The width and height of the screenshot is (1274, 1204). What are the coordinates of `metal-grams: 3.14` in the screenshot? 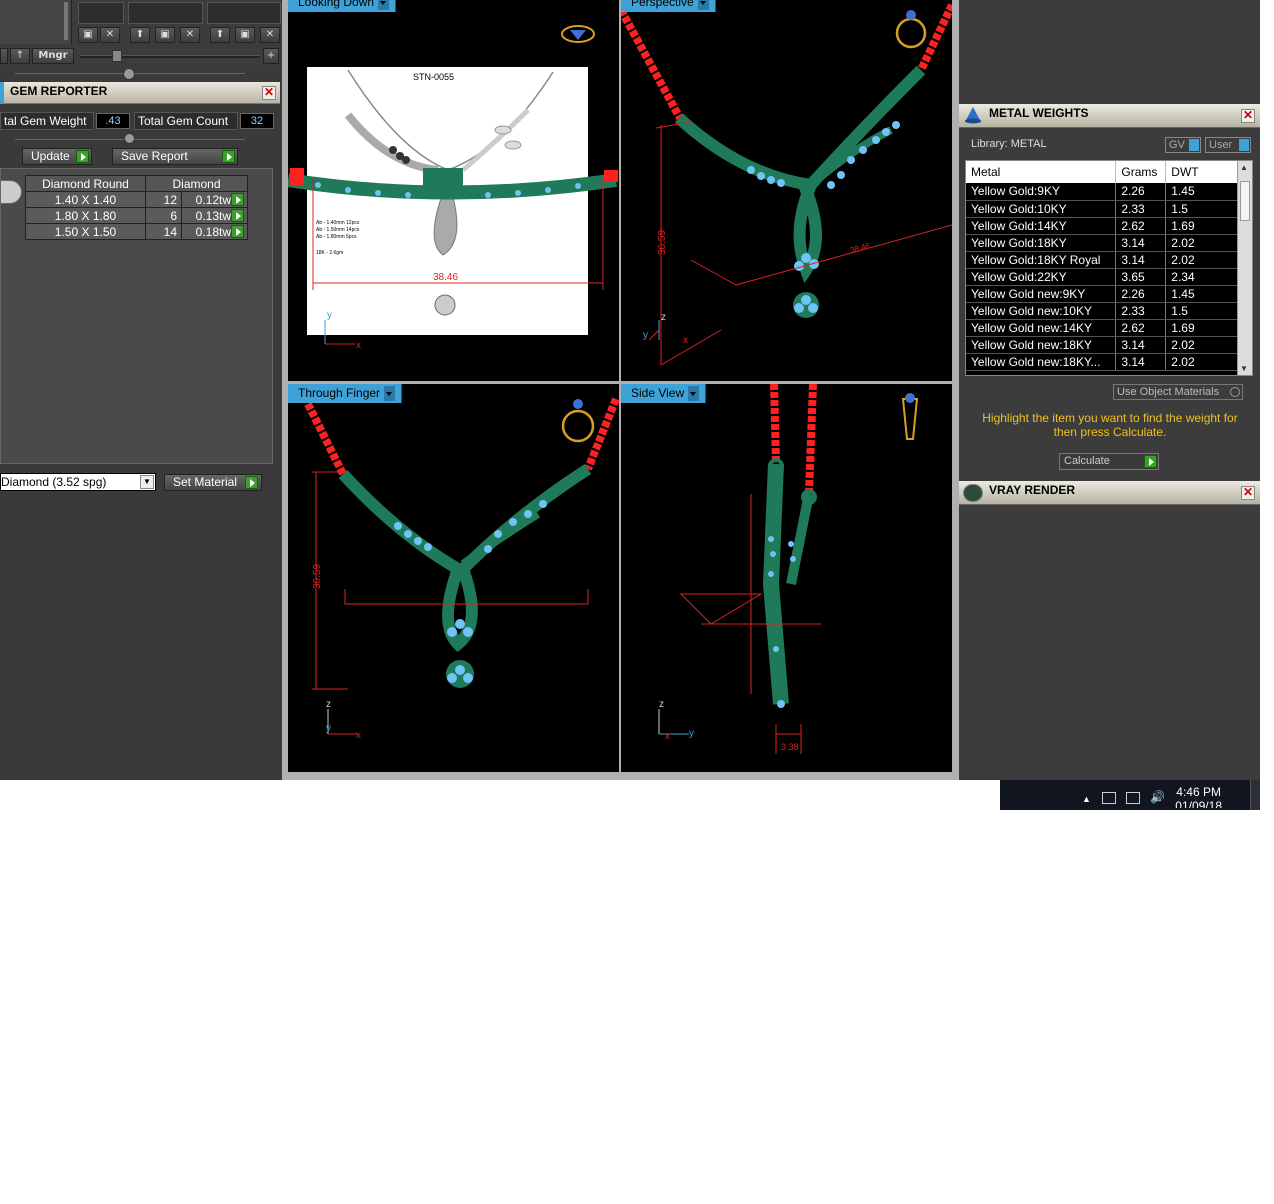 It's located at (1141, 362).